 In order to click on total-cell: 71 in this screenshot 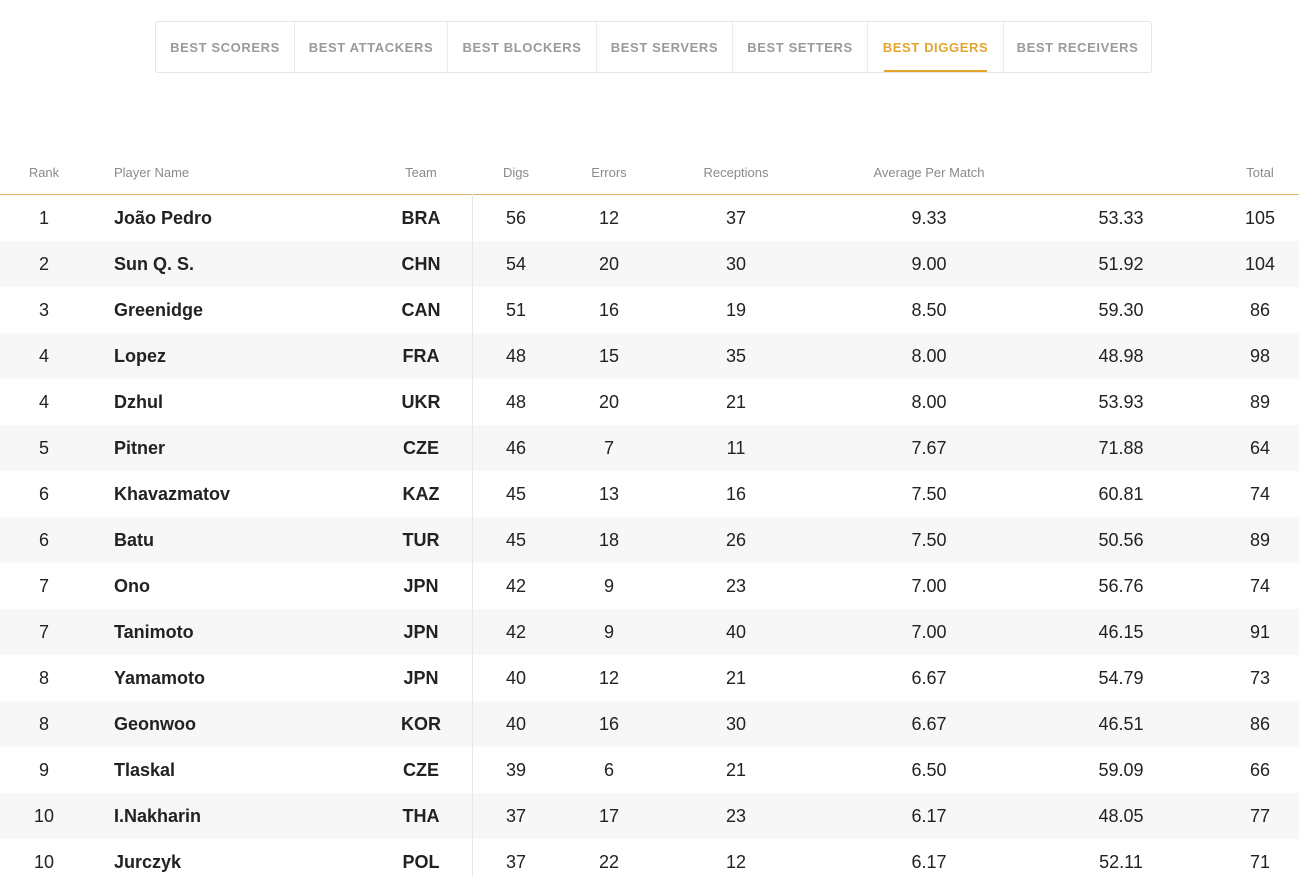, I will do `click(1260, 861)`.